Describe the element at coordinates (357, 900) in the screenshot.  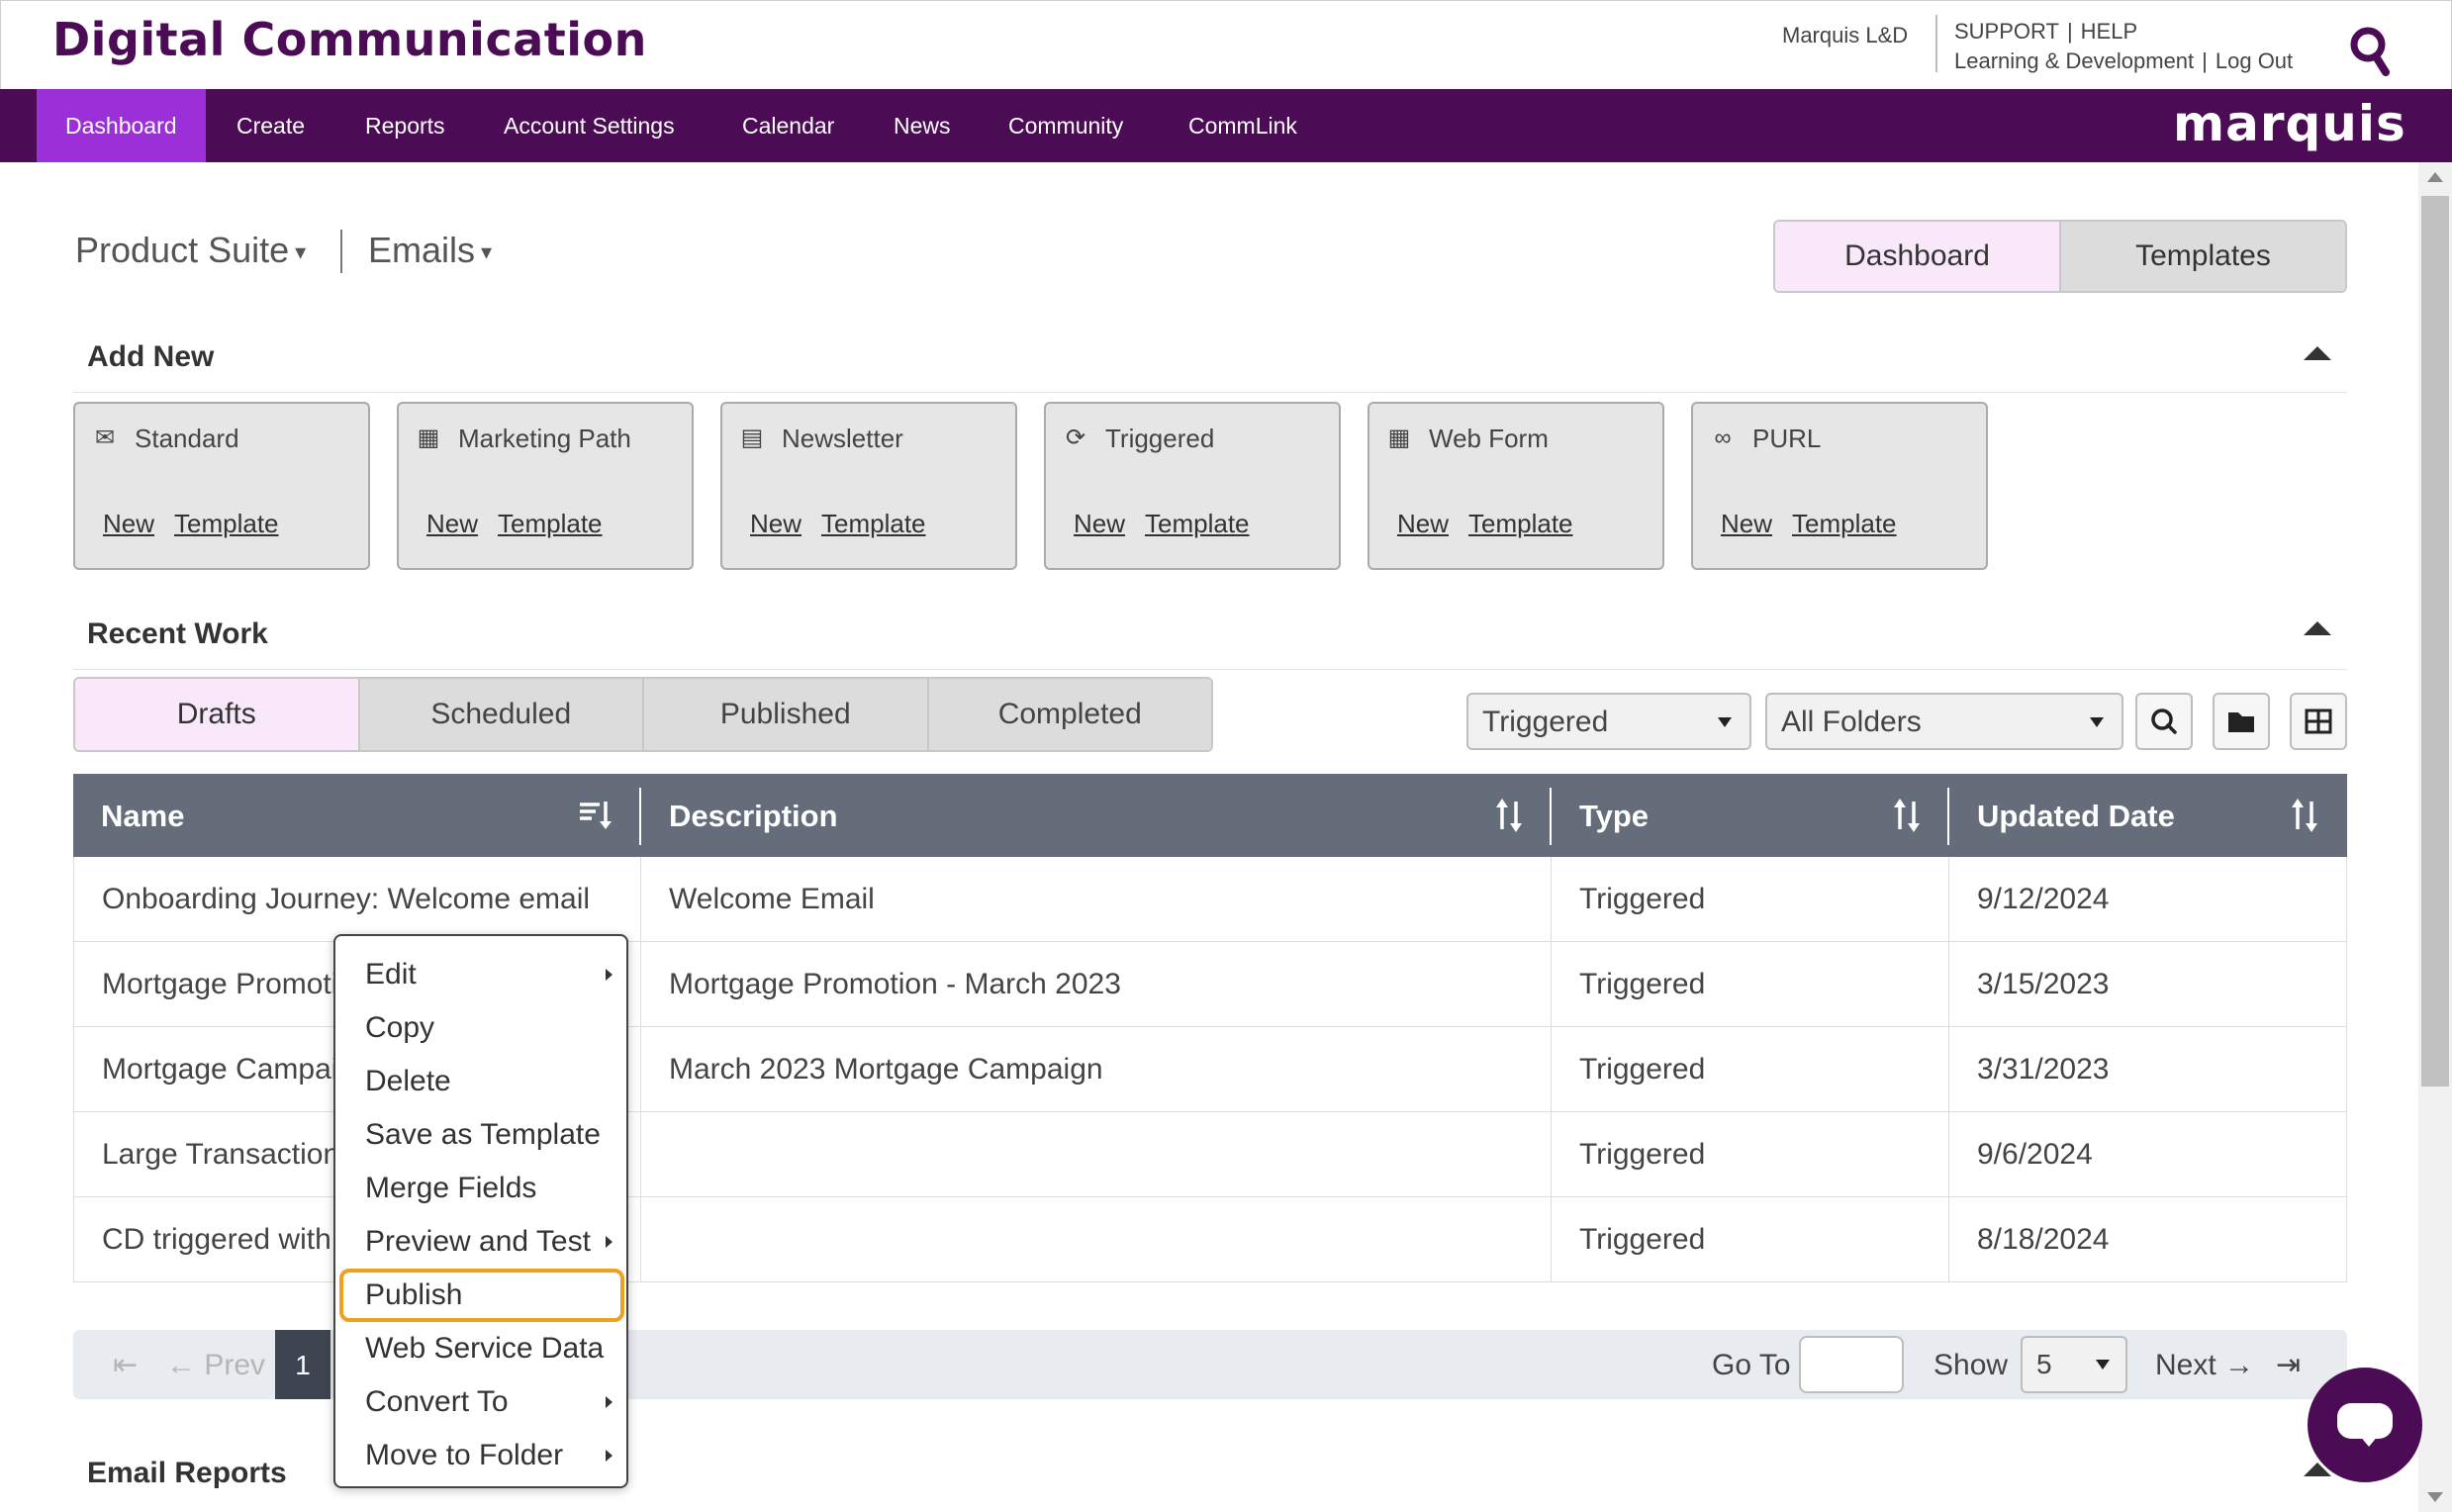
I see `cell-name: Onboarding Journey: Welcome email` at that location.